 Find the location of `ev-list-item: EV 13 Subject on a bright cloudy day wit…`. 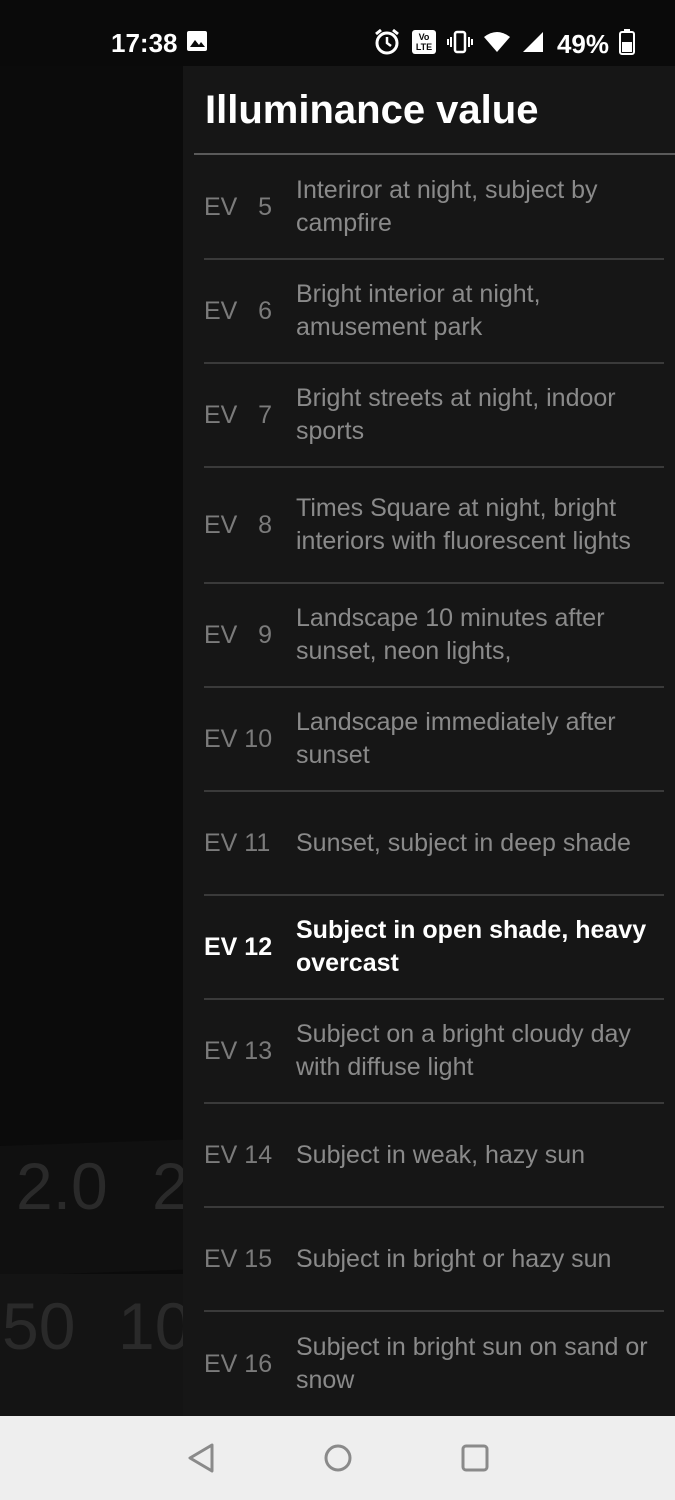

ev-list-item: EV 13 Subject on a bright cloudy day wit… is located at coordinates (434, 1052).